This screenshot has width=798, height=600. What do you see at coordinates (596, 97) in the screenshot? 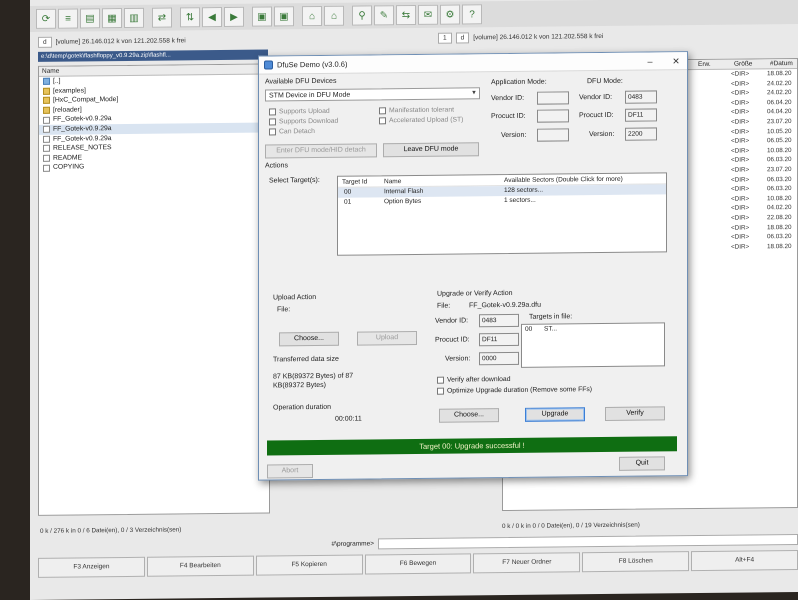
I see `dfu-vendor-id-label: Vendor ID:` at bounding box center [596, 97].